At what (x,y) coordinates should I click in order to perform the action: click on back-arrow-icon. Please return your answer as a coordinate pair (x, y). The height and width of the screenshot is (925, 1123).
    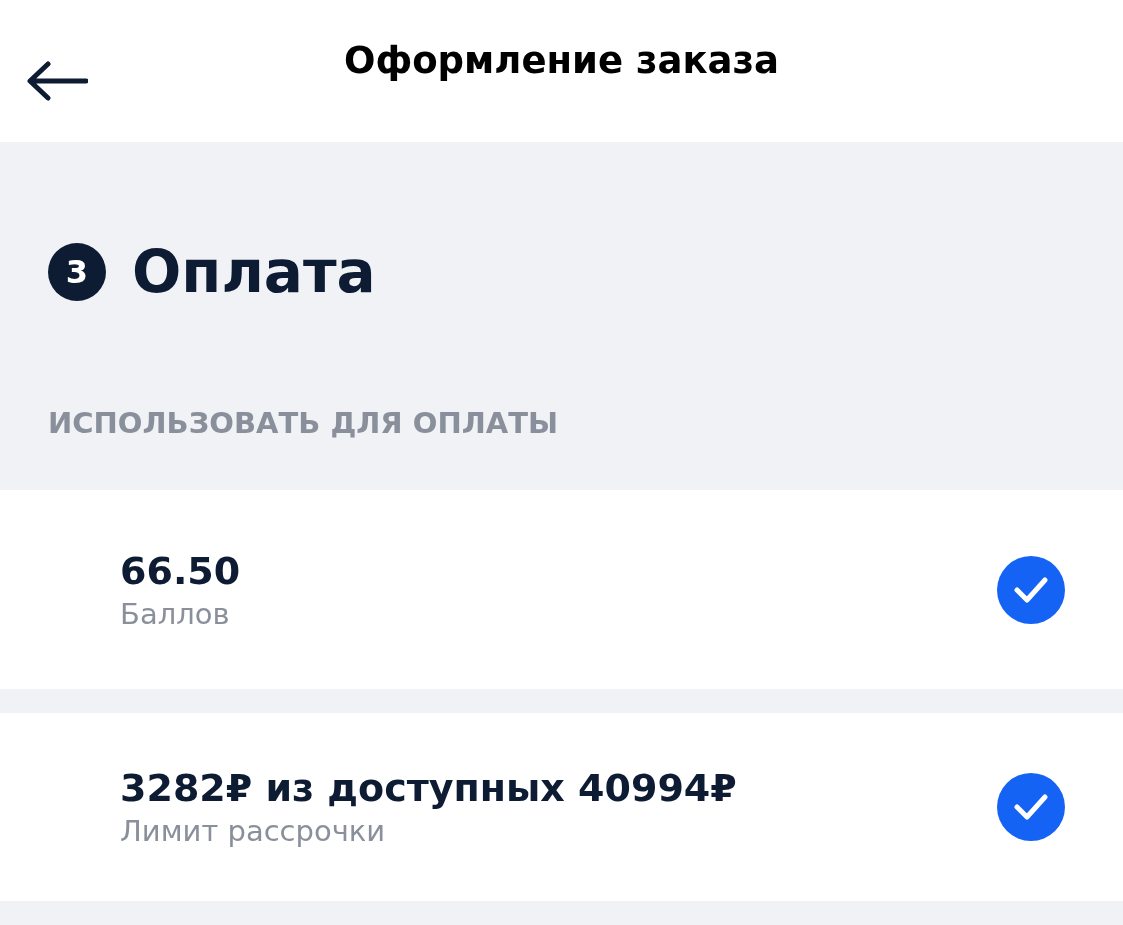
    Looking at the image, I should click on (57, 81).